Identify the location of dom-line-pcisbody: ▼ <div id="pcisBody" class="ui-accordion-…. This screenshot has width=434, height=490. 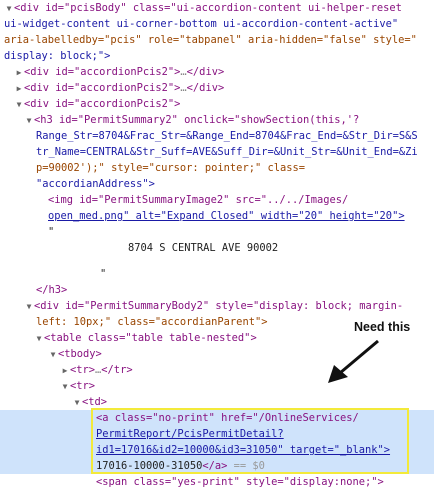
(219, 8).